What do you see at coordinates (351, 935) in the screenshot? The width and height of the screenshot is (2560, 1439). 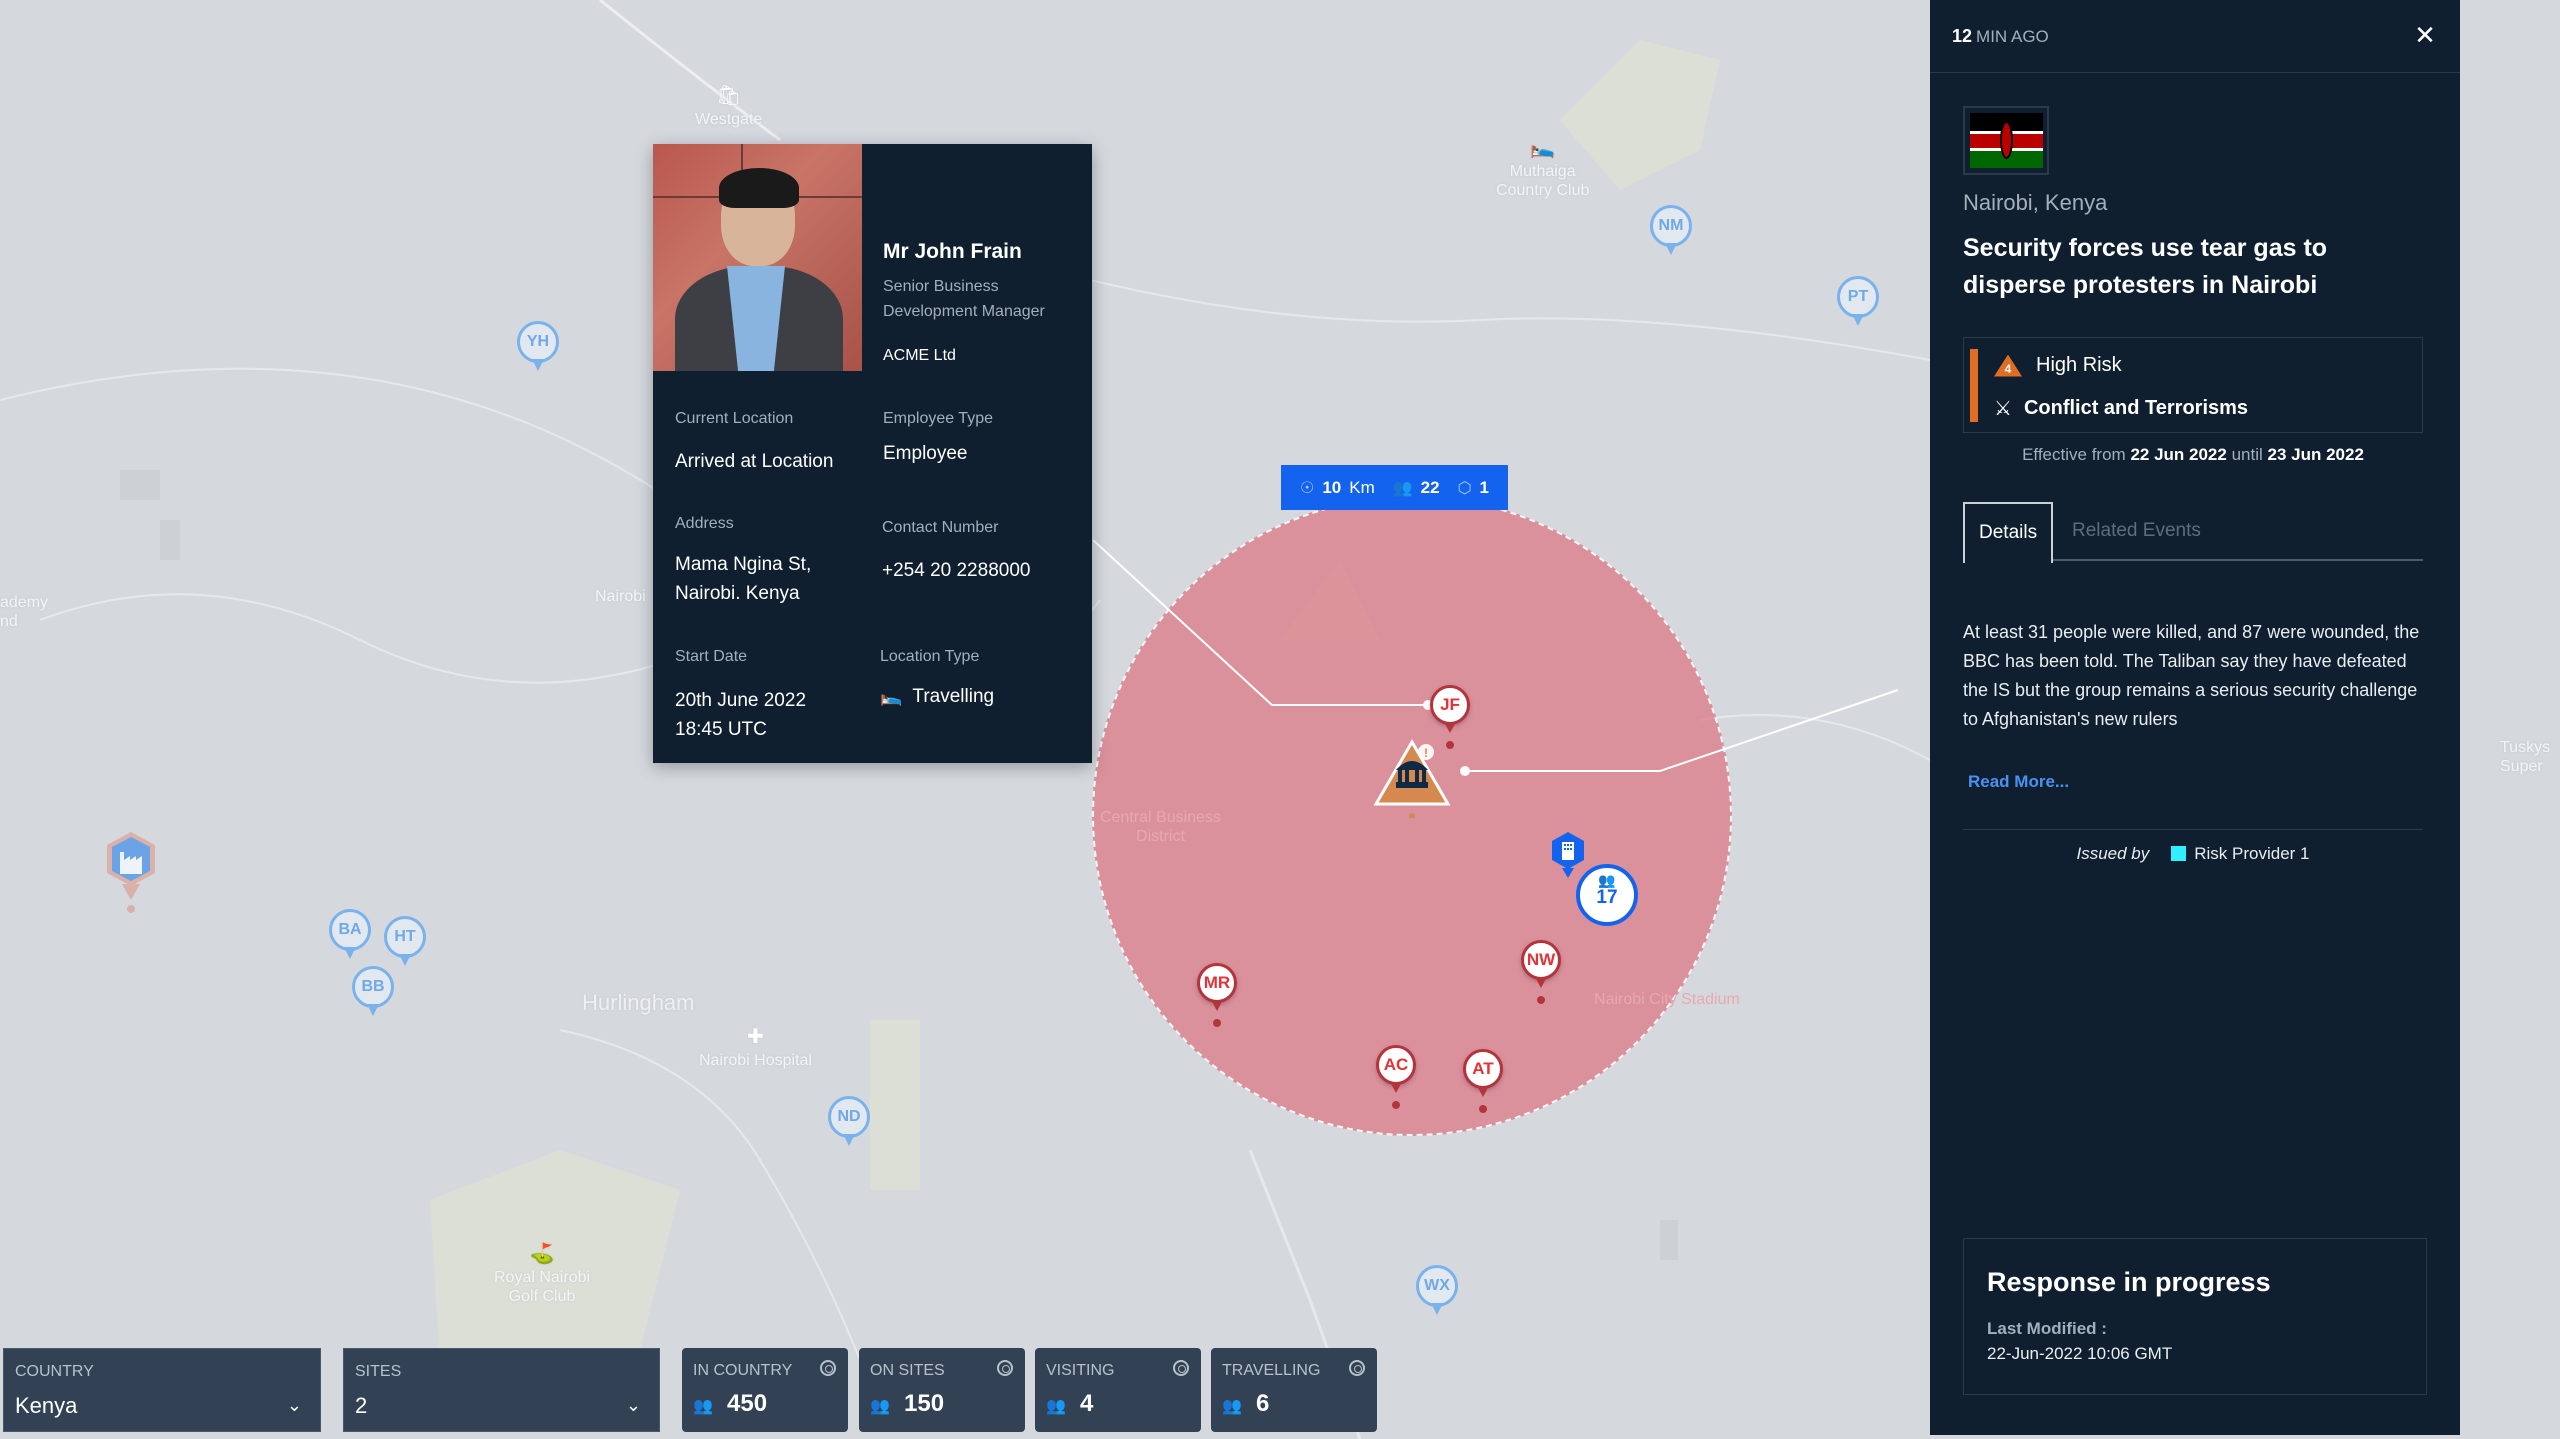 I see `person-pin-ba: BA` at bounding box center [351, 935].